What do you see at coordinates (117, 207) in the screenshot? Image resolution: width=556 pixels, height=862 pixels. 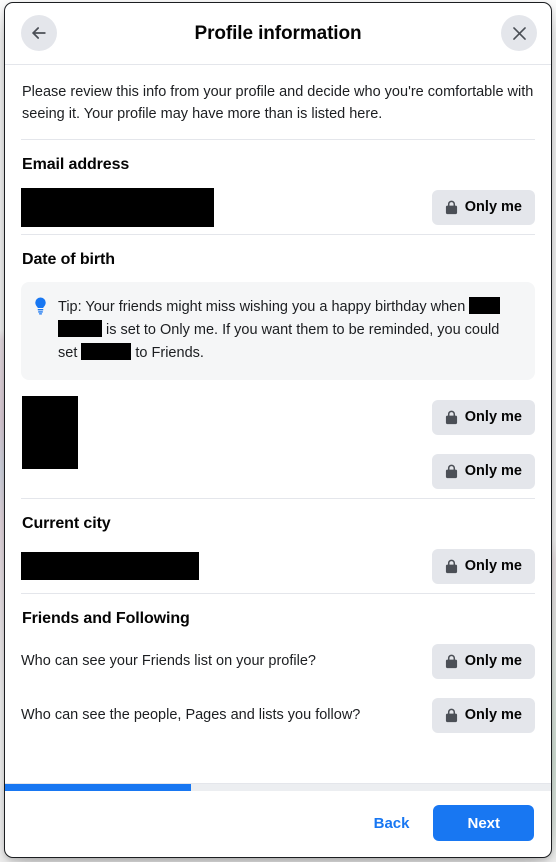 I see `email-value-redacted` at bounding box center [117, 207].